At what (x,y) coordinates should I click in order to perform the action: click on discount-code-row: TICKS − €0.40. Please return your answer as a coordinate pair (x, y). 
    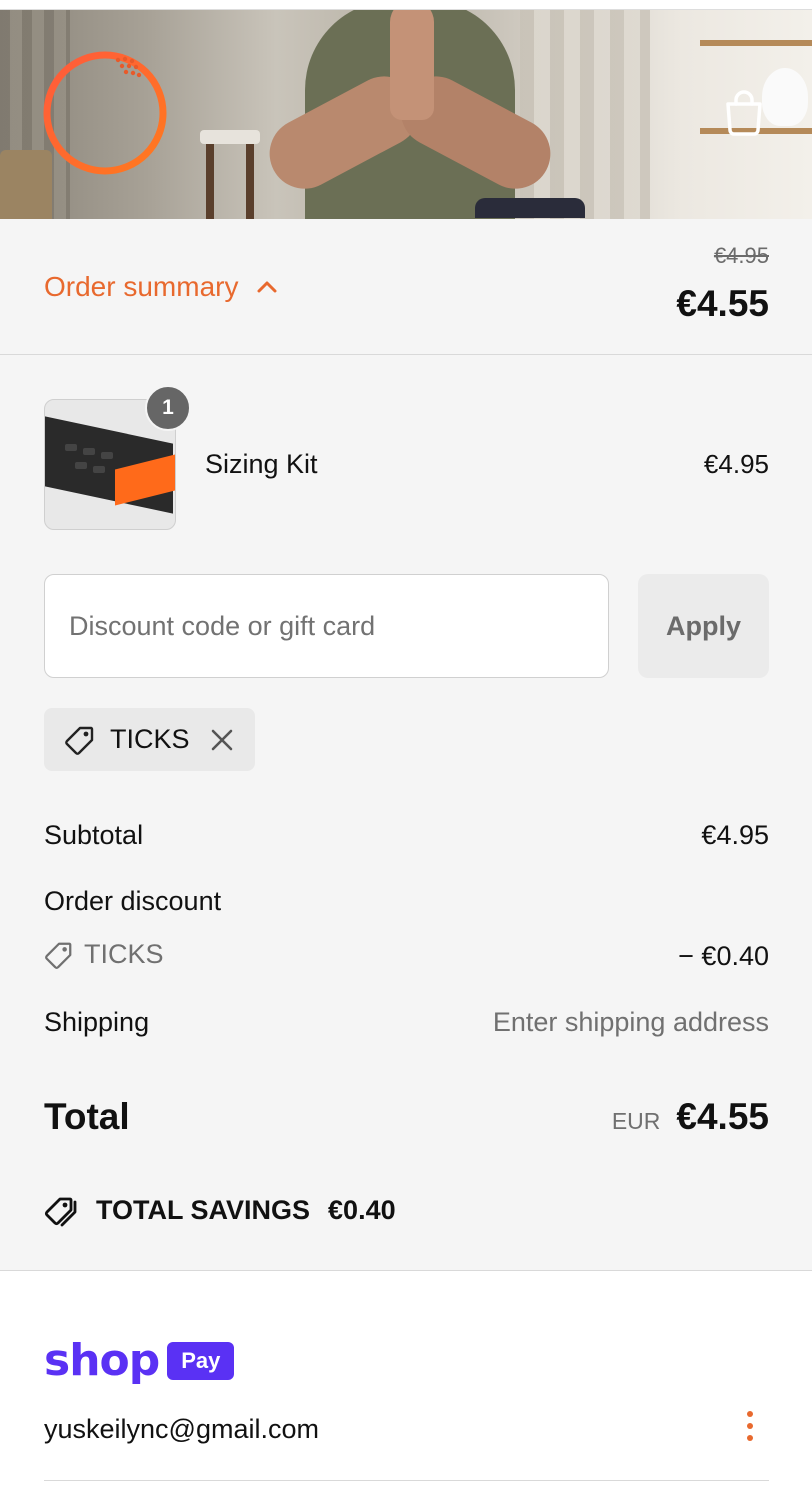
    Looking at the image, I should click on (406, 955).